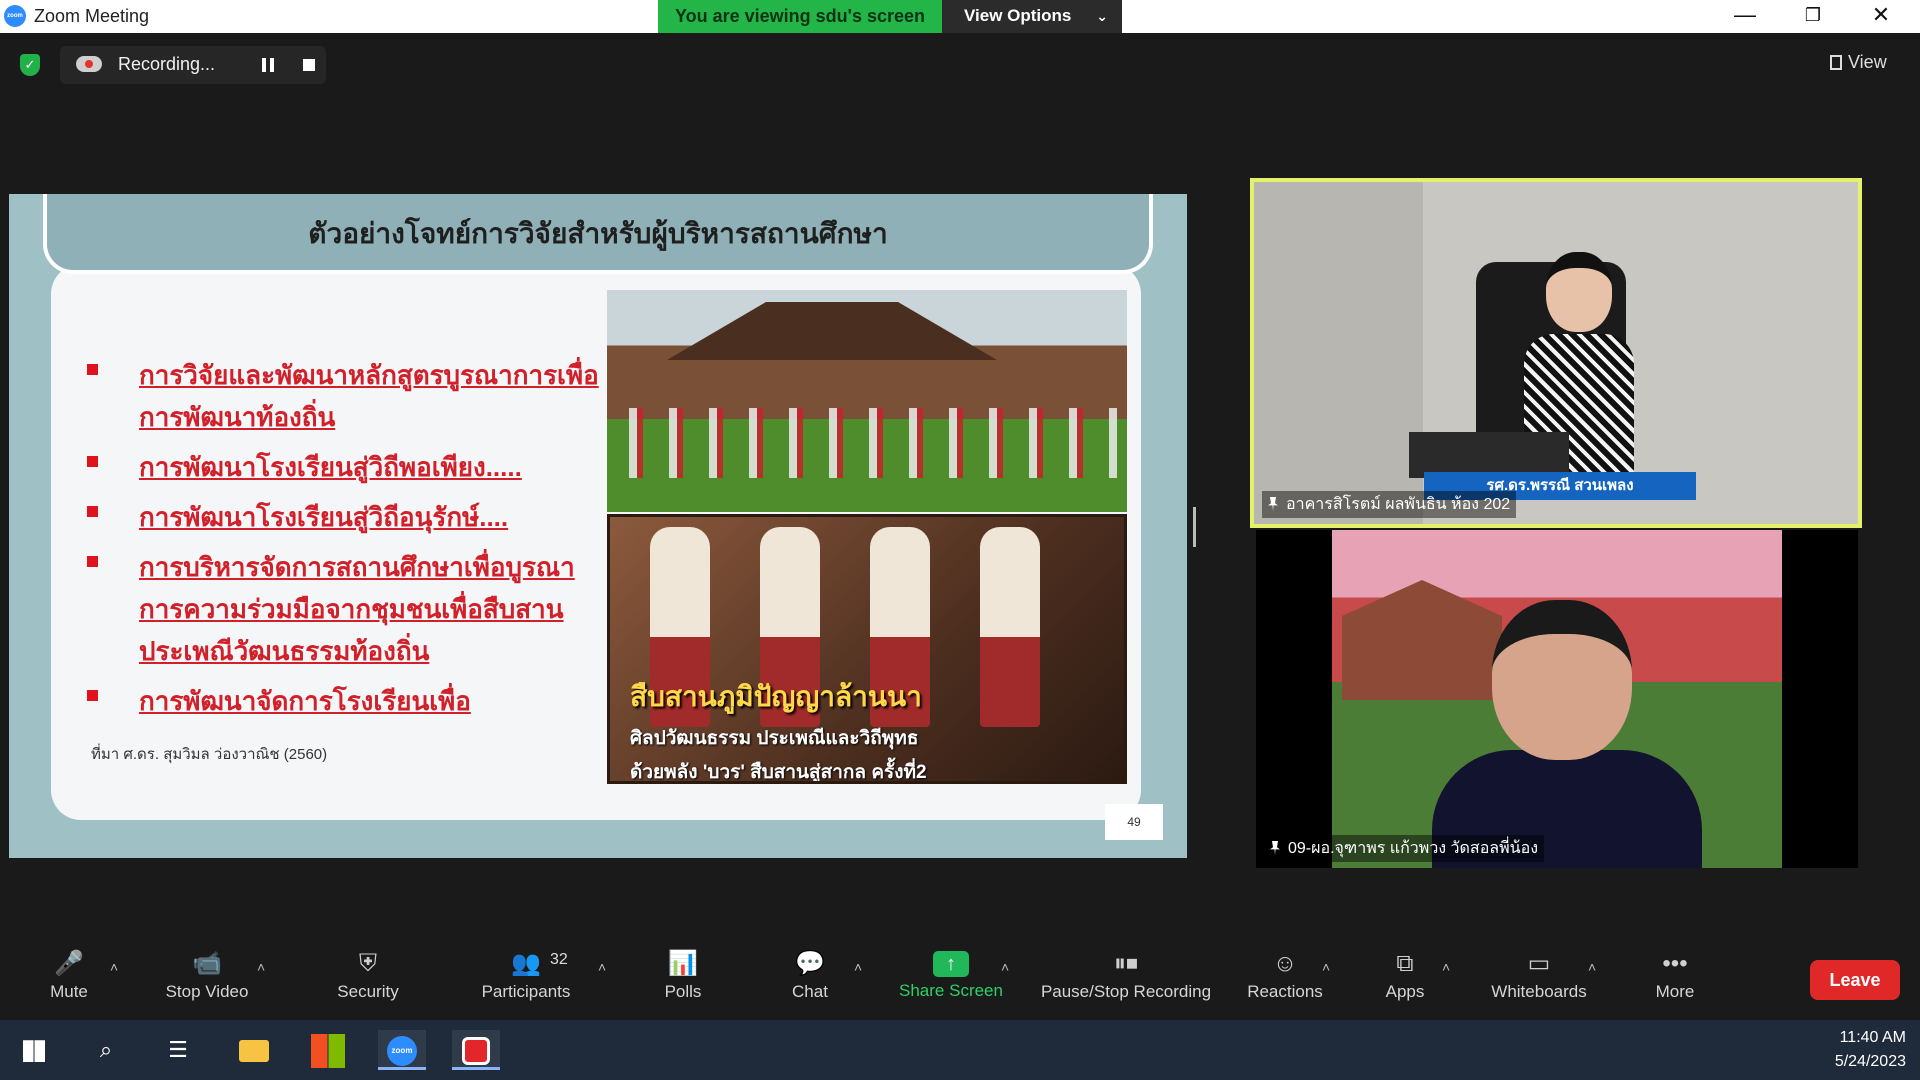  Describe the element at coordinates (1745, 16) in the screenshot. I see `minimize-button: —` at that location.